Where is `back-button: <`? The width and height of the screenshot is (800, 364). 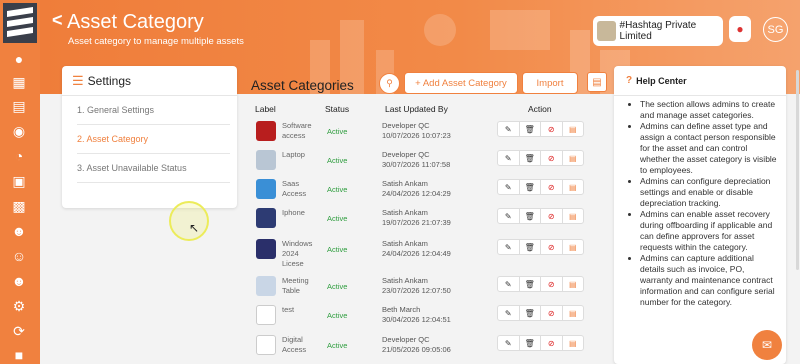
back-button: < is located at coordinates (57, 20).